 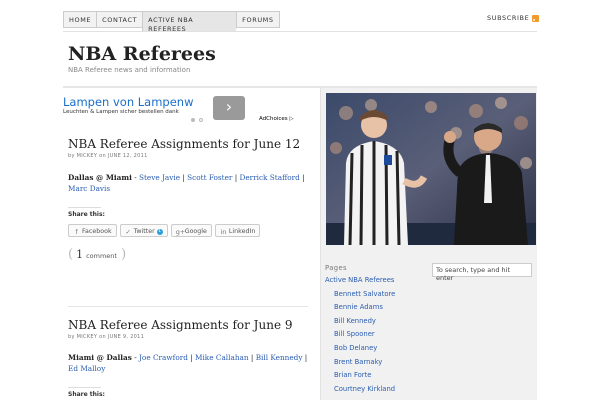 What do you see at coordinates (180, 231) in the screenshot?
I see `google-plus-icon: g+` at bounding box center [180, 231].